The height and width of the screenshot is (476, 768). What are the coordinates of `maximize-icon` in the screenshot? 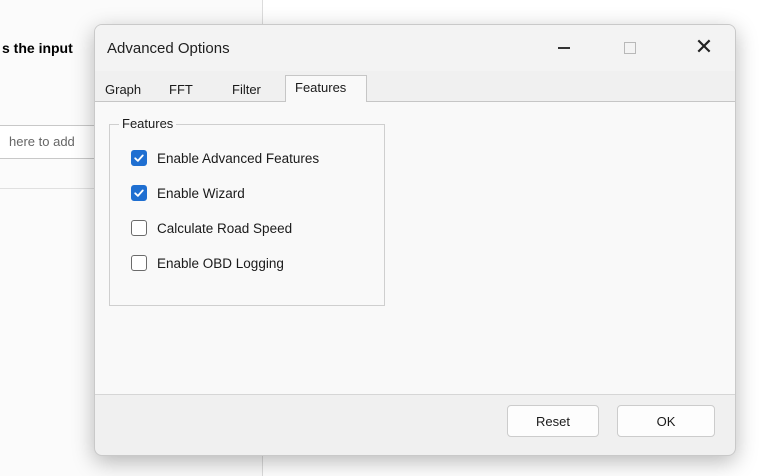 It's located at (630, 48).